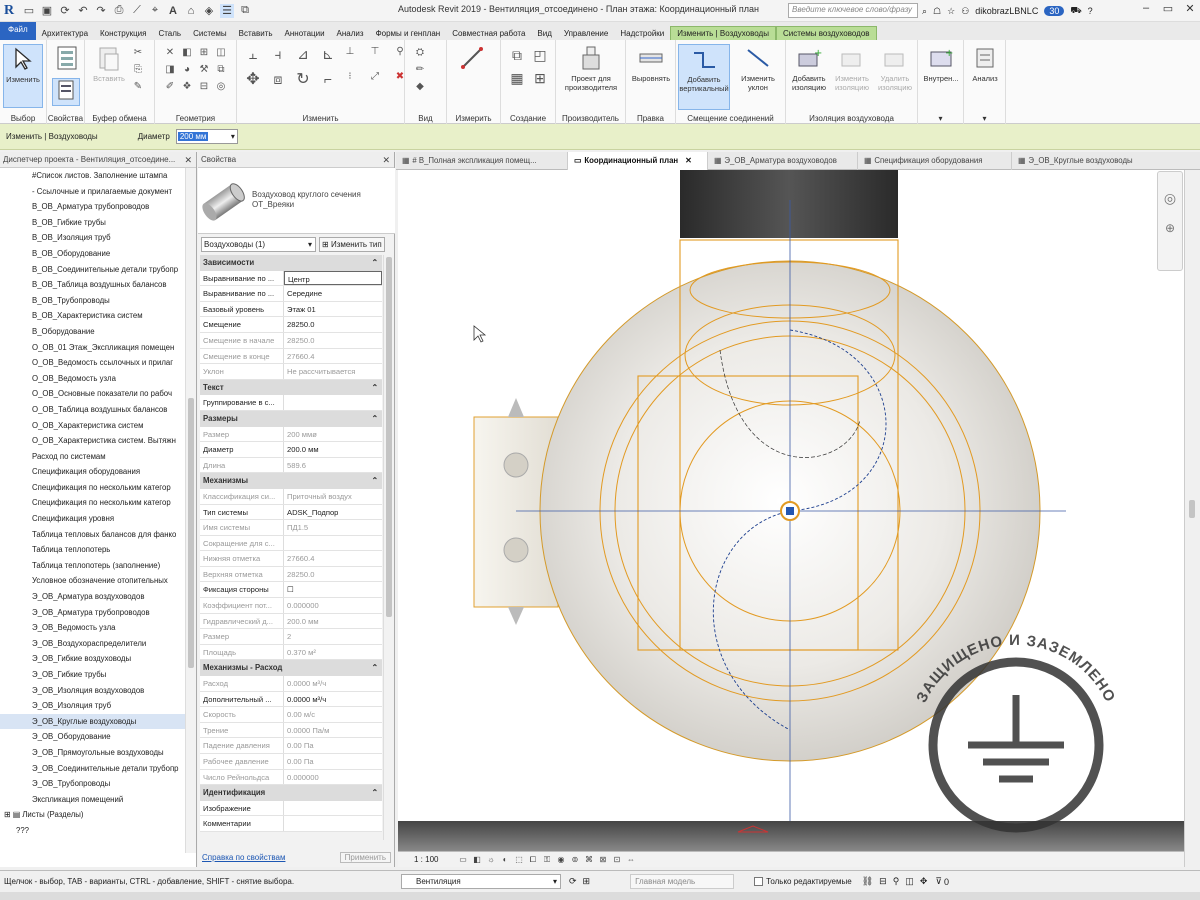 Image resolution: width=1200 pixels, height=900 pixels. I want to click on property-value: ADSK_Подпор, so click(333, 512).